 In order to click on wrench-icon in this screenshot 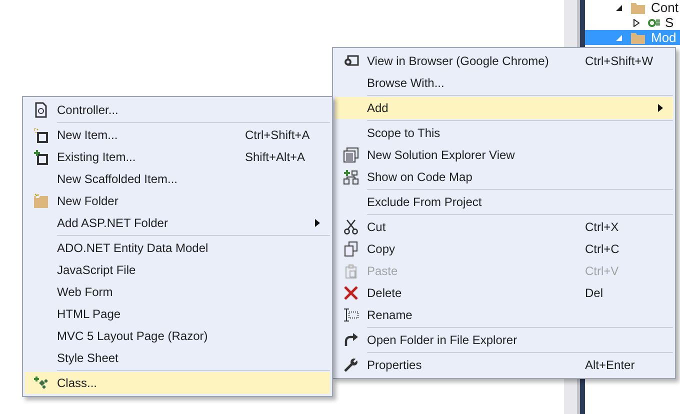, I will do `click(351, 365)`.